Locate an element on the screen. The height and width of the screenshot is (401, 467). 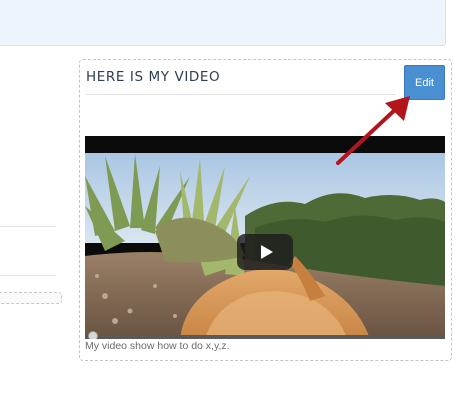
play-button is located at coordinates (265, 252).